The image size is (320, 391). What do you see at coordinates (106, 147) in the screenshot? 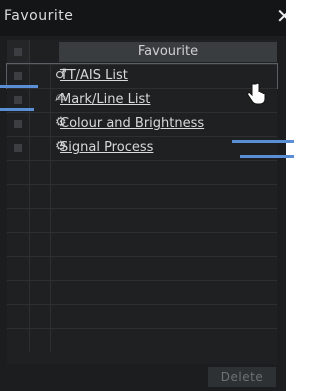
I see `row-label: Signal Process` at bounding box center [106, 147].